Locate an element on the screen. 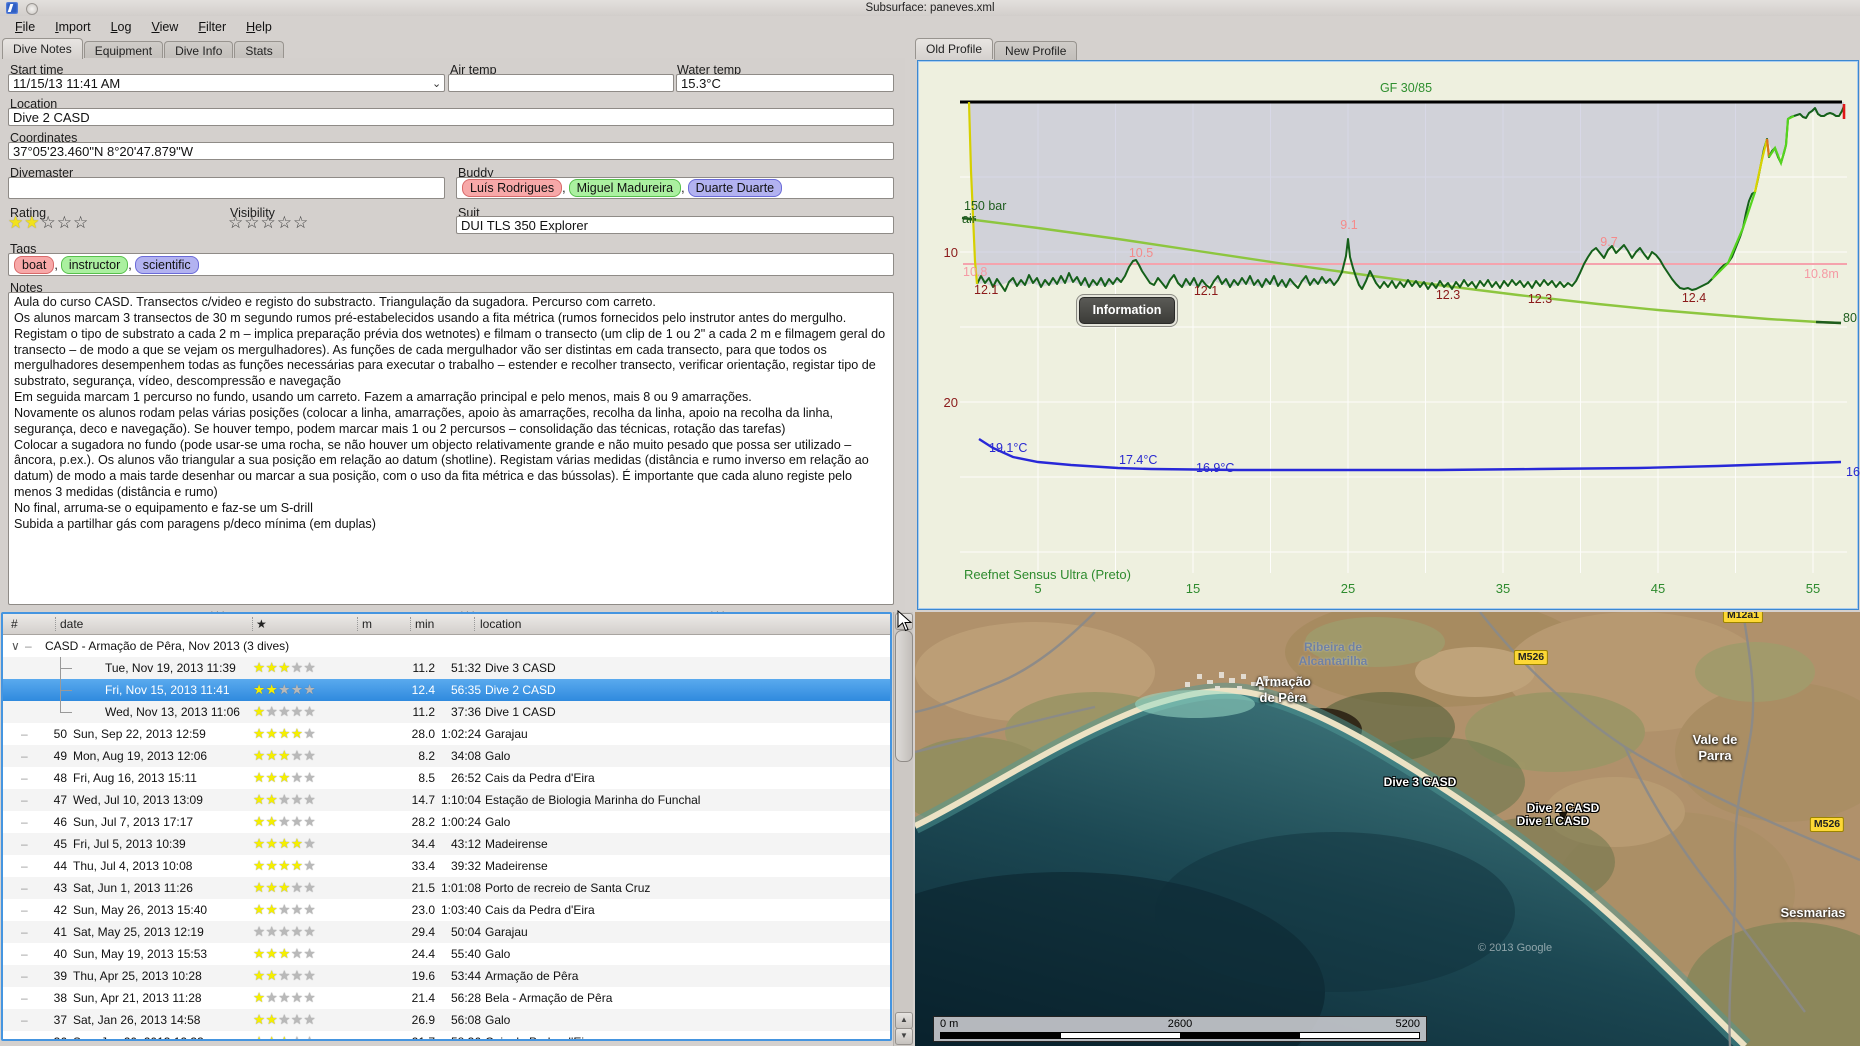 This screenshot has height=1046, width=1860. chart-label-yaxis: 10 is located at coordinates (950, 252).